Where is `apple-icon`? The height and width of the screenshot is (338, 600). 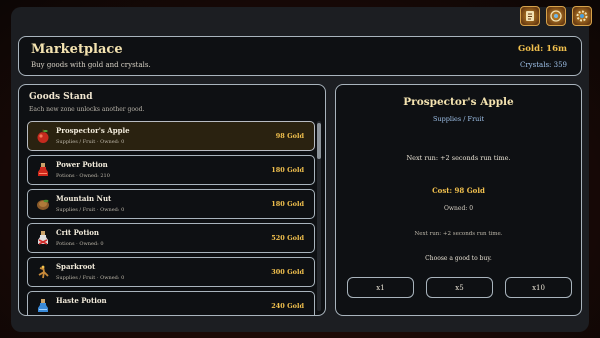
apple-icon is located at coordinates (43, 136).